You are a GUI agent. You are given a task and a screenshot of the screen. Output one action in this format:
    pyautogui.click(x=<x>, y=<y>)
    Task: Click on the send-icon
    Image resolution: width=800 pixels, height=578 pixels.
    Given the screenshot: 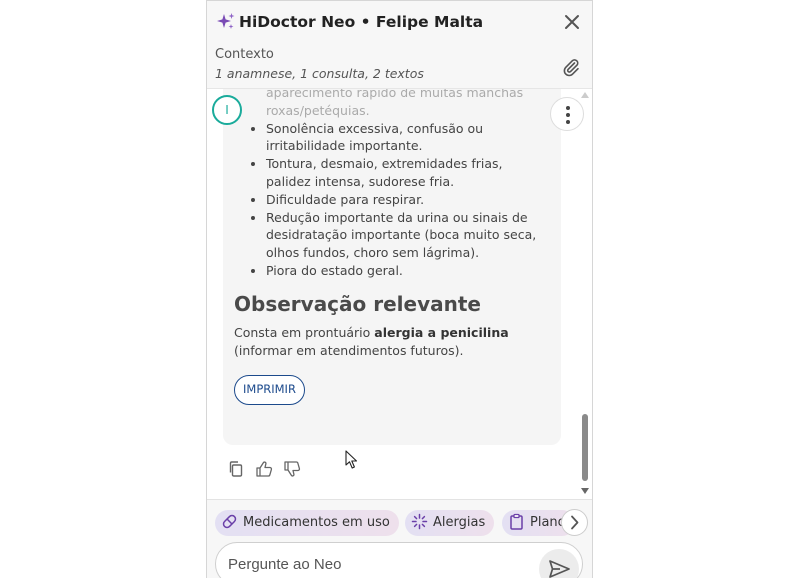 What is the action you would take?
    pyautogui.click(x=559, y=569)
    